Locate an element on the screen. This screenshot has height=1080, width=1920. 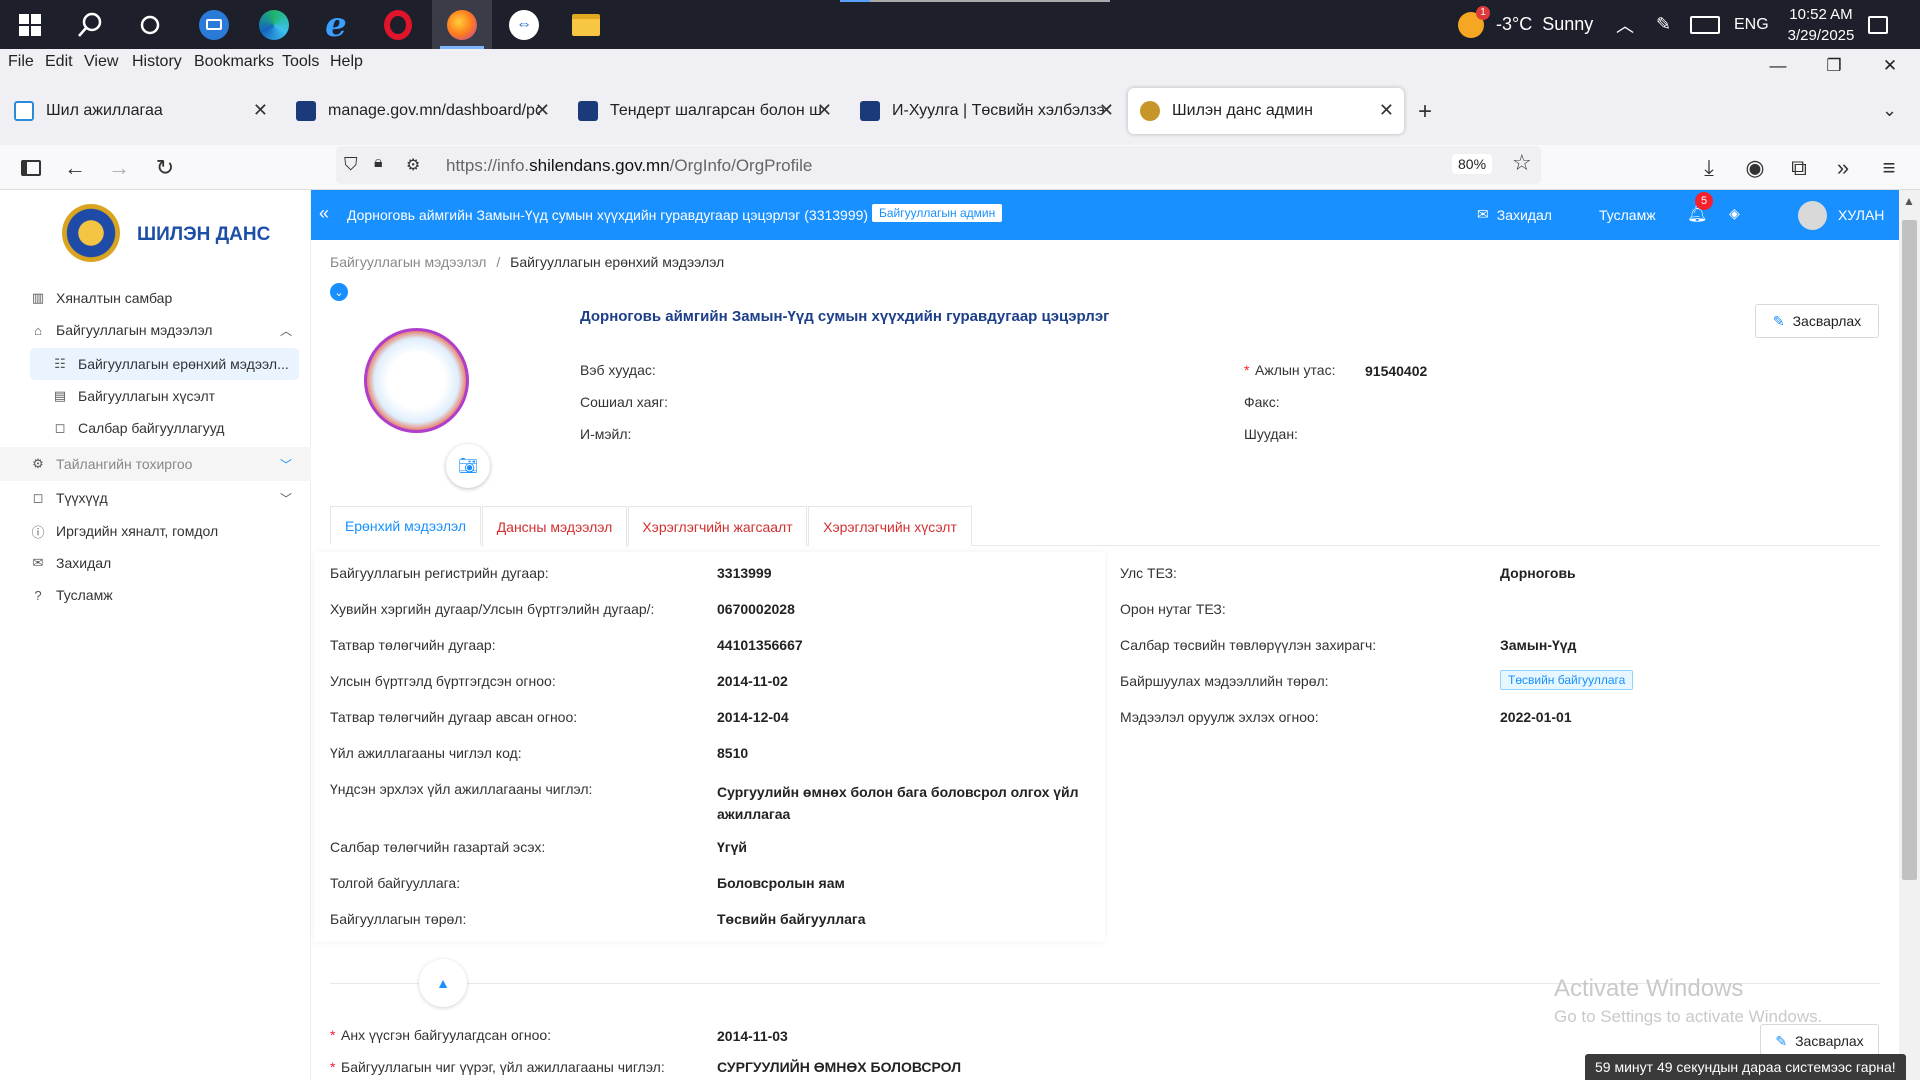
keyboard-icon is located at coordinates (1705, 24).